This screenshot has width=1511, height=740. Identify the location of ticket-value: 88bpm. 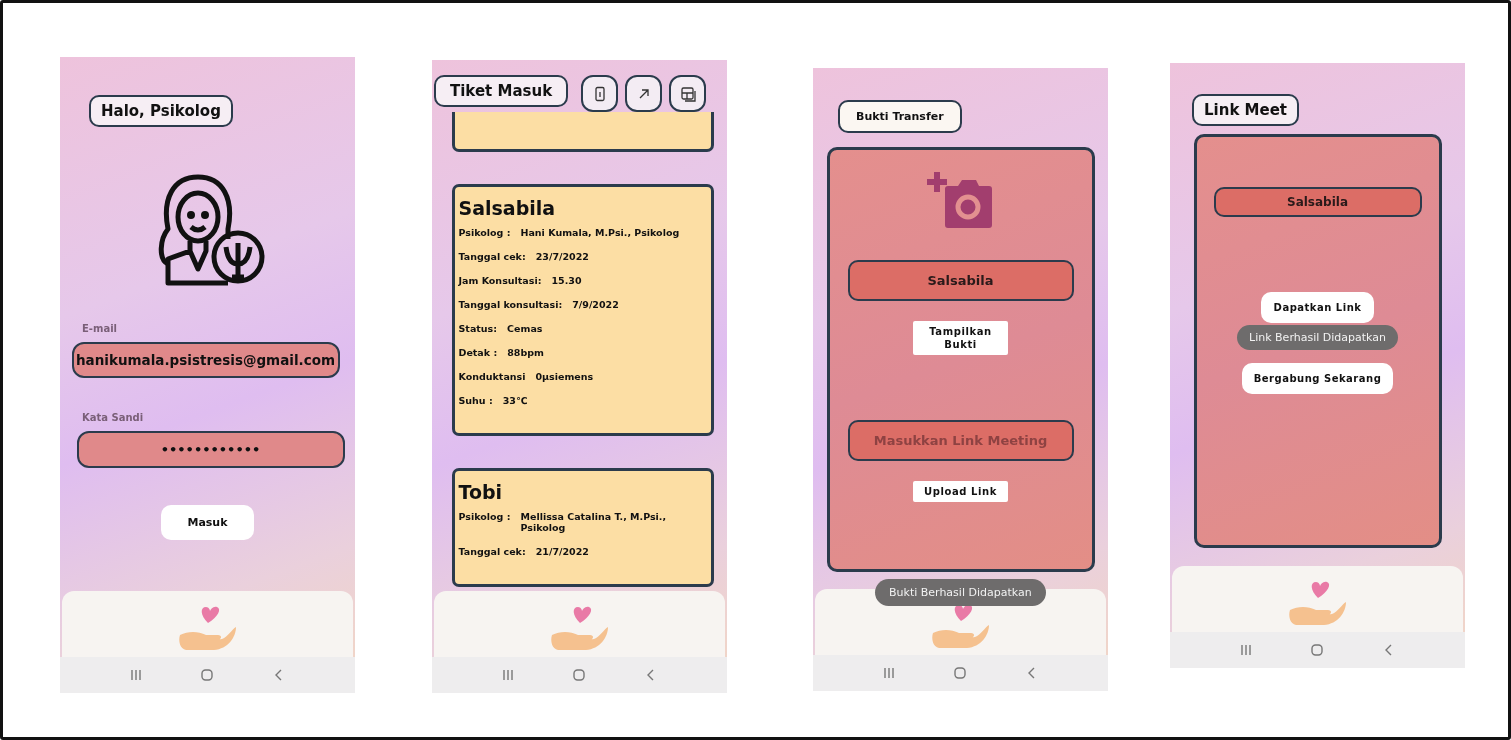
(525, 352).